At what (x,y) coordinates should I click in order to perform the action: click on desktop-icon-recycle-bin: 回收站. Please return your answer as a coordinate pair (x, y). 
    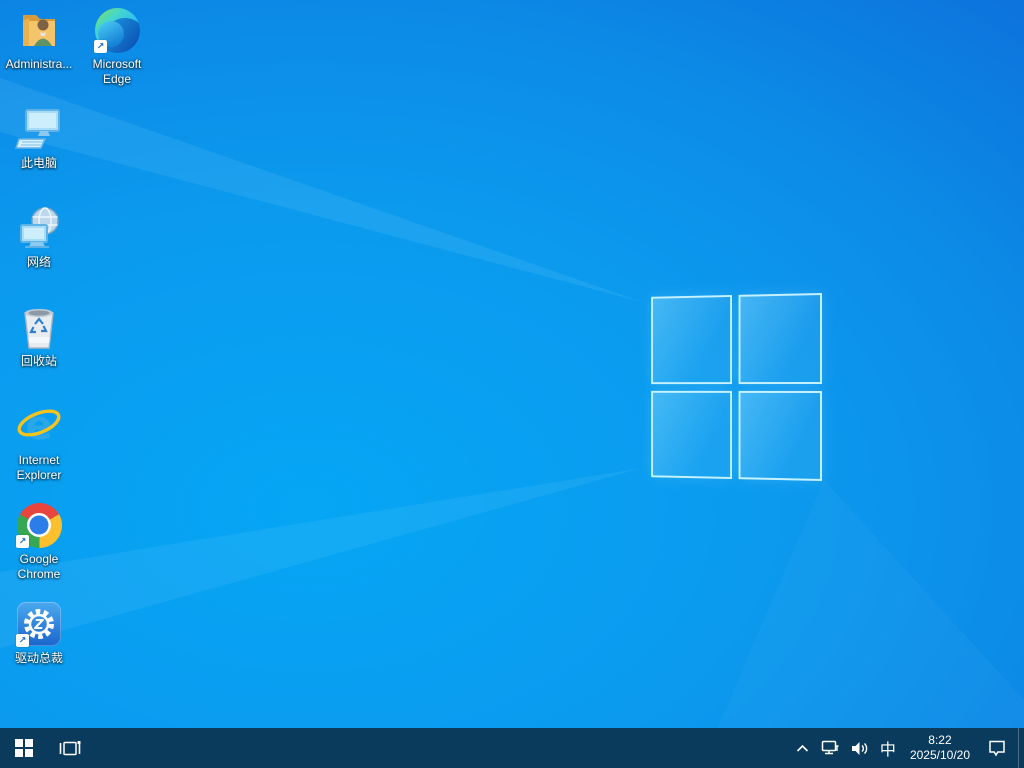
    Looking at the image, I should click on (39, 336).